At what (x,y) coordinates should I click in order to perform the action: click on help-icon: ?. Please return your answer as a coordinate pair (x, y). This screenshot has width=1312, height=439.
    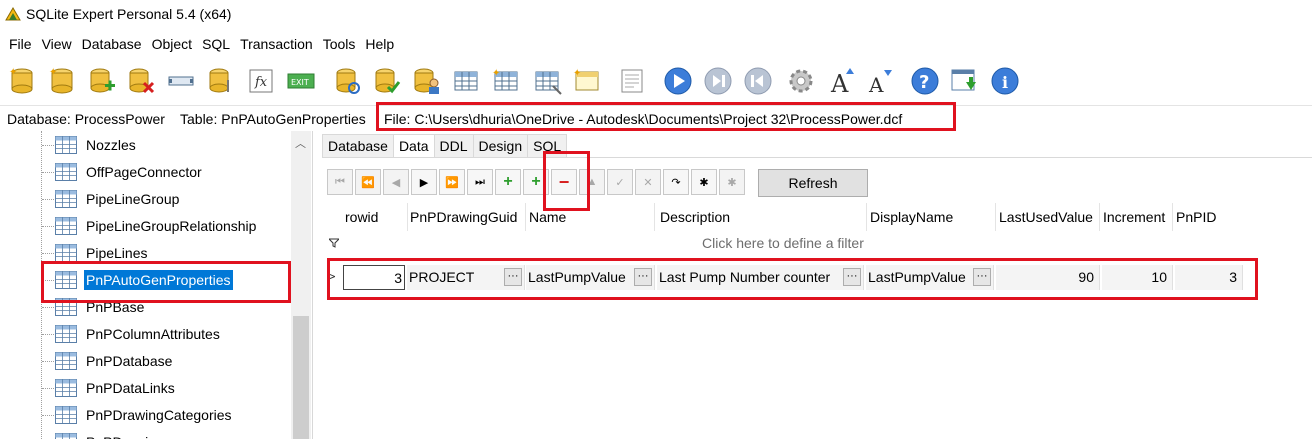
    Looking at the image, I should click on (925, 81).